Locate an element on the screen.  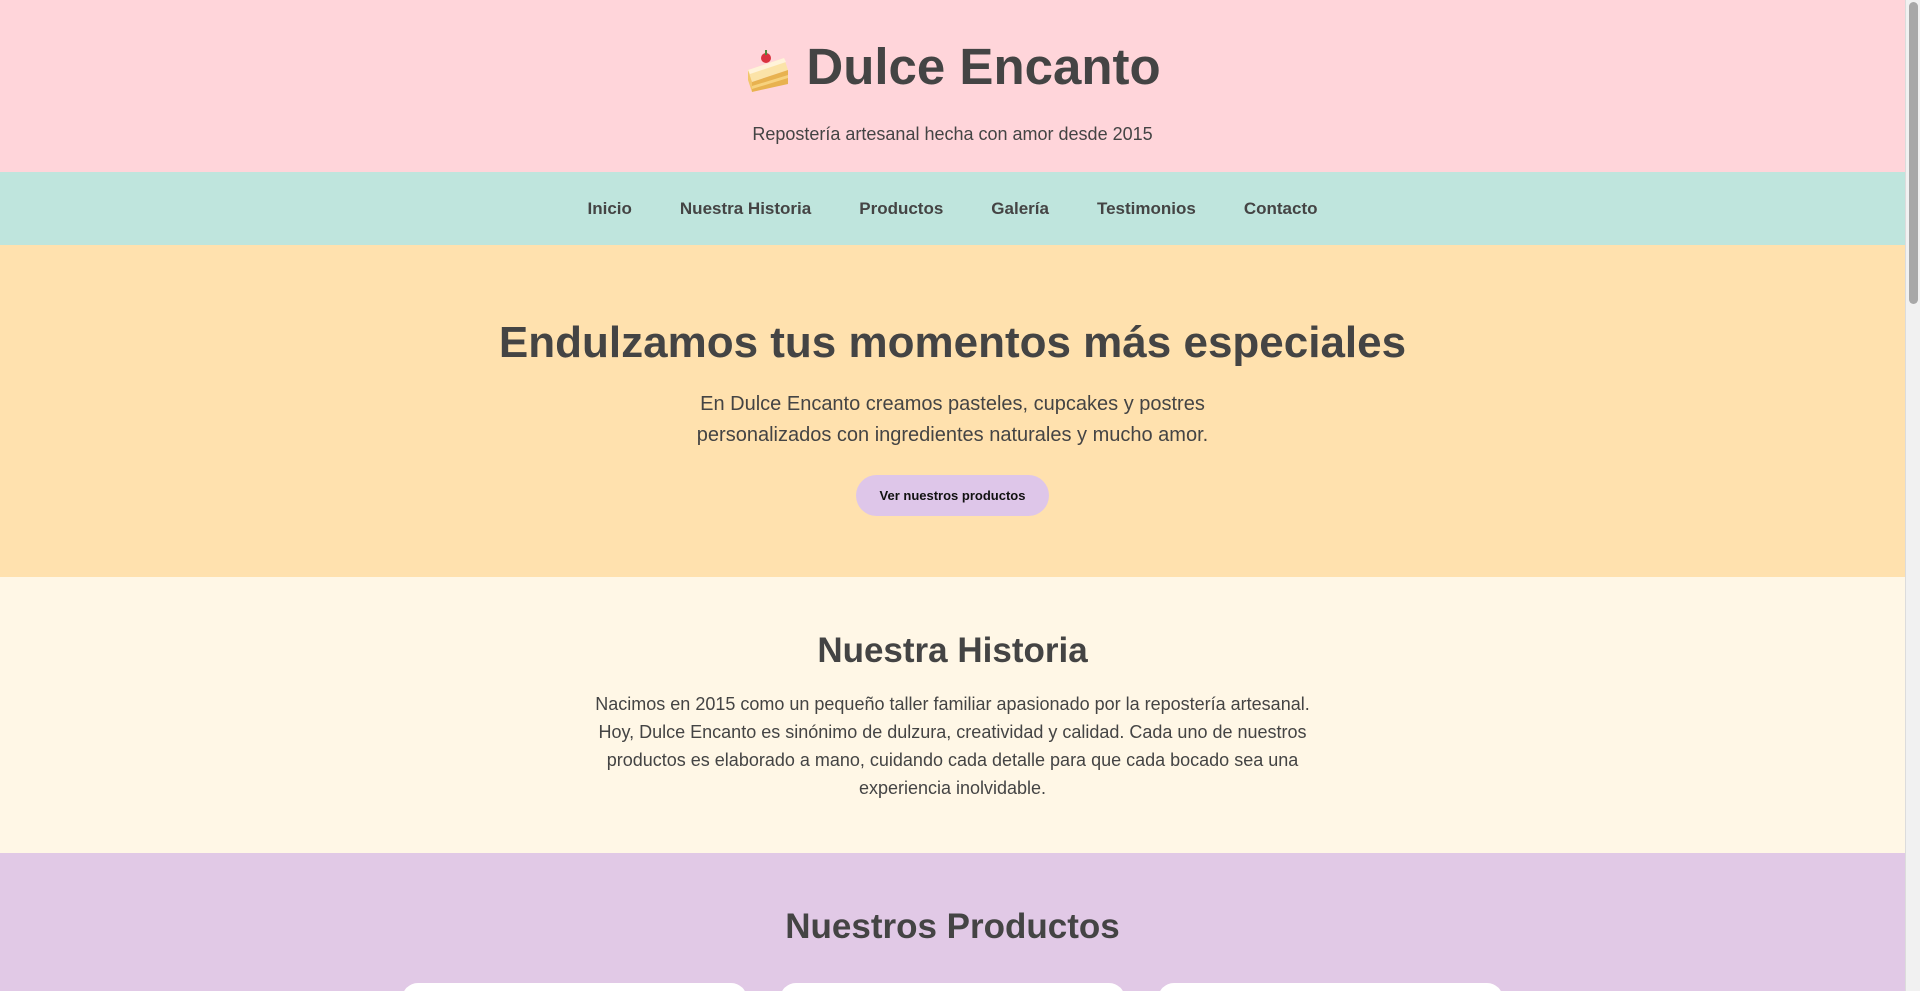
nav-link-inicio: Inicio is located at coordinates (610, 209).